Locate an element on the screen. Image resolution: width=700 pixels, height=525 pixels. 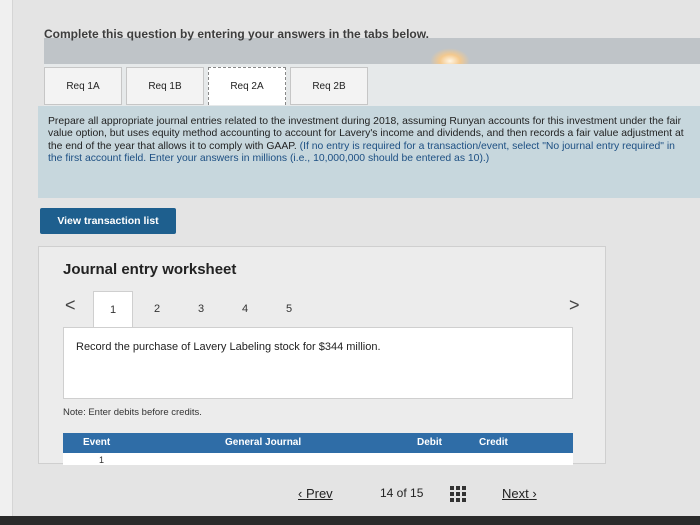
view-transaction-list-button: View transaction list is located at coordinates (108, 221).